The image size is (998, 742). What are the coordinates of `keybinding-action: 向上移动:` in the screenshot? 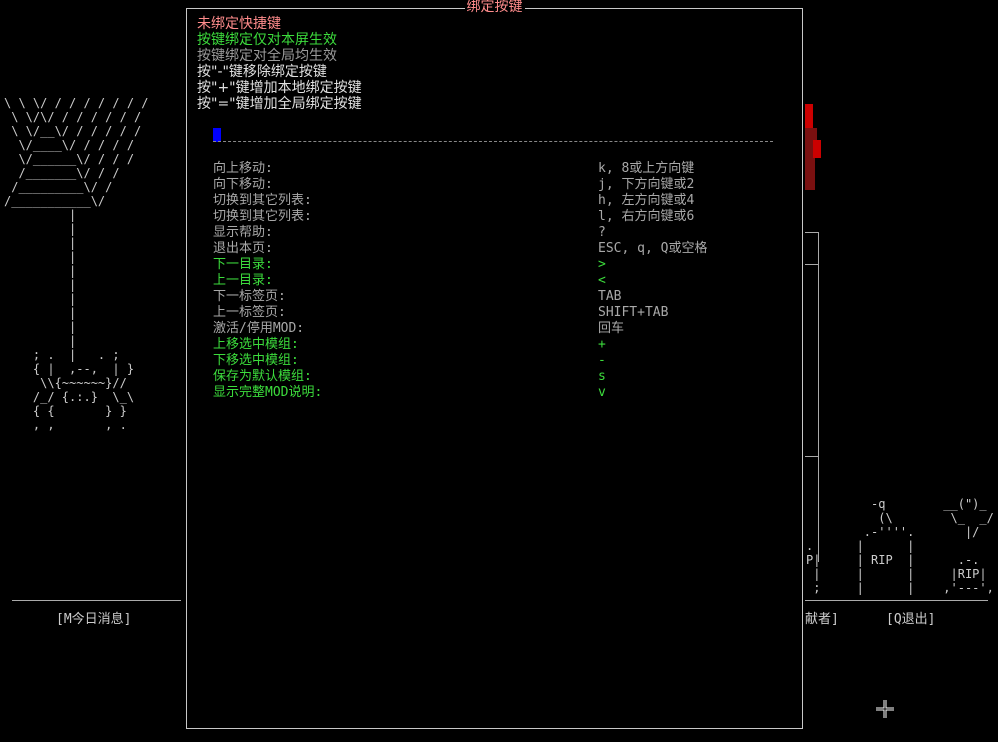 It's located at (243, 168).